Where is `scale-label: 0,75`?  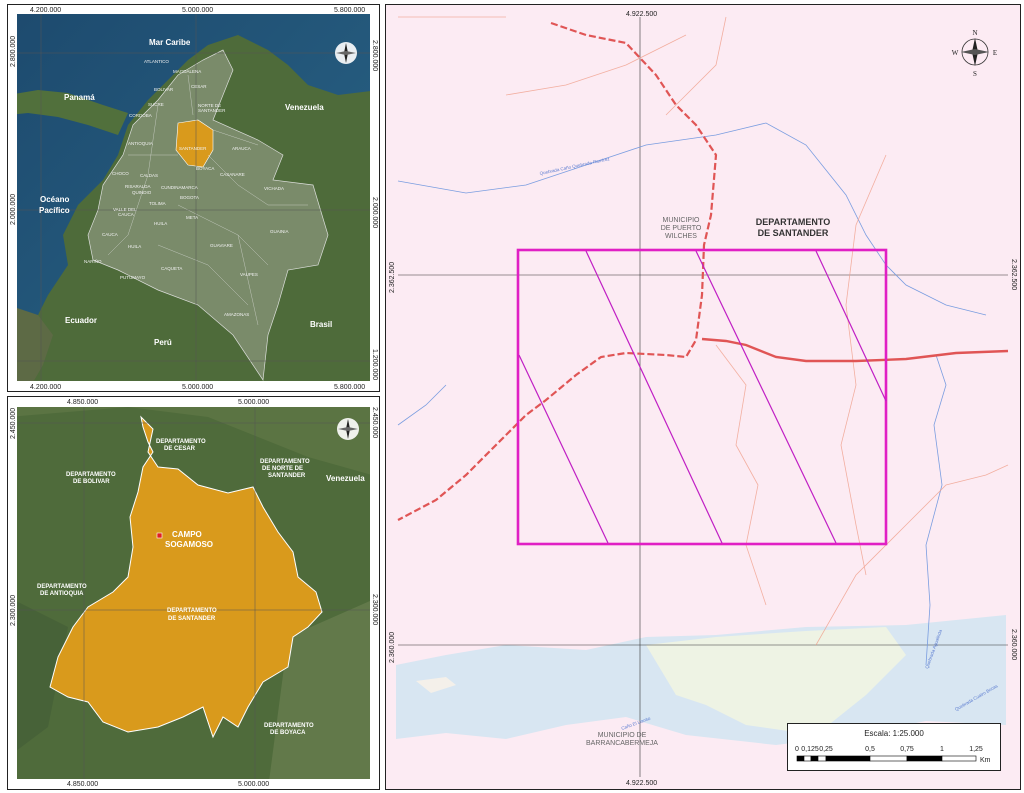
scale-label: 0,75 is located at coordinates (907, 749).